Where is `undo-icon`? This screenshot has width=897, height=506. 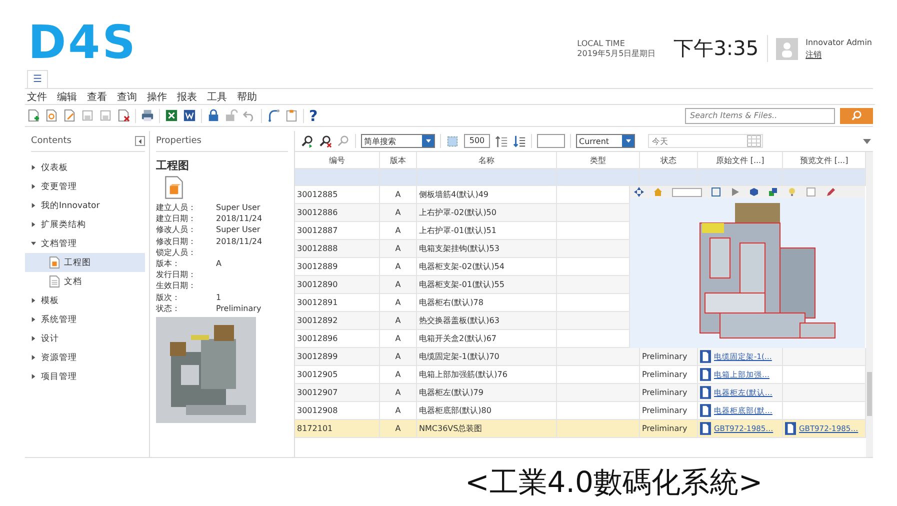 undo-icon is located at coordinates (249, 115).